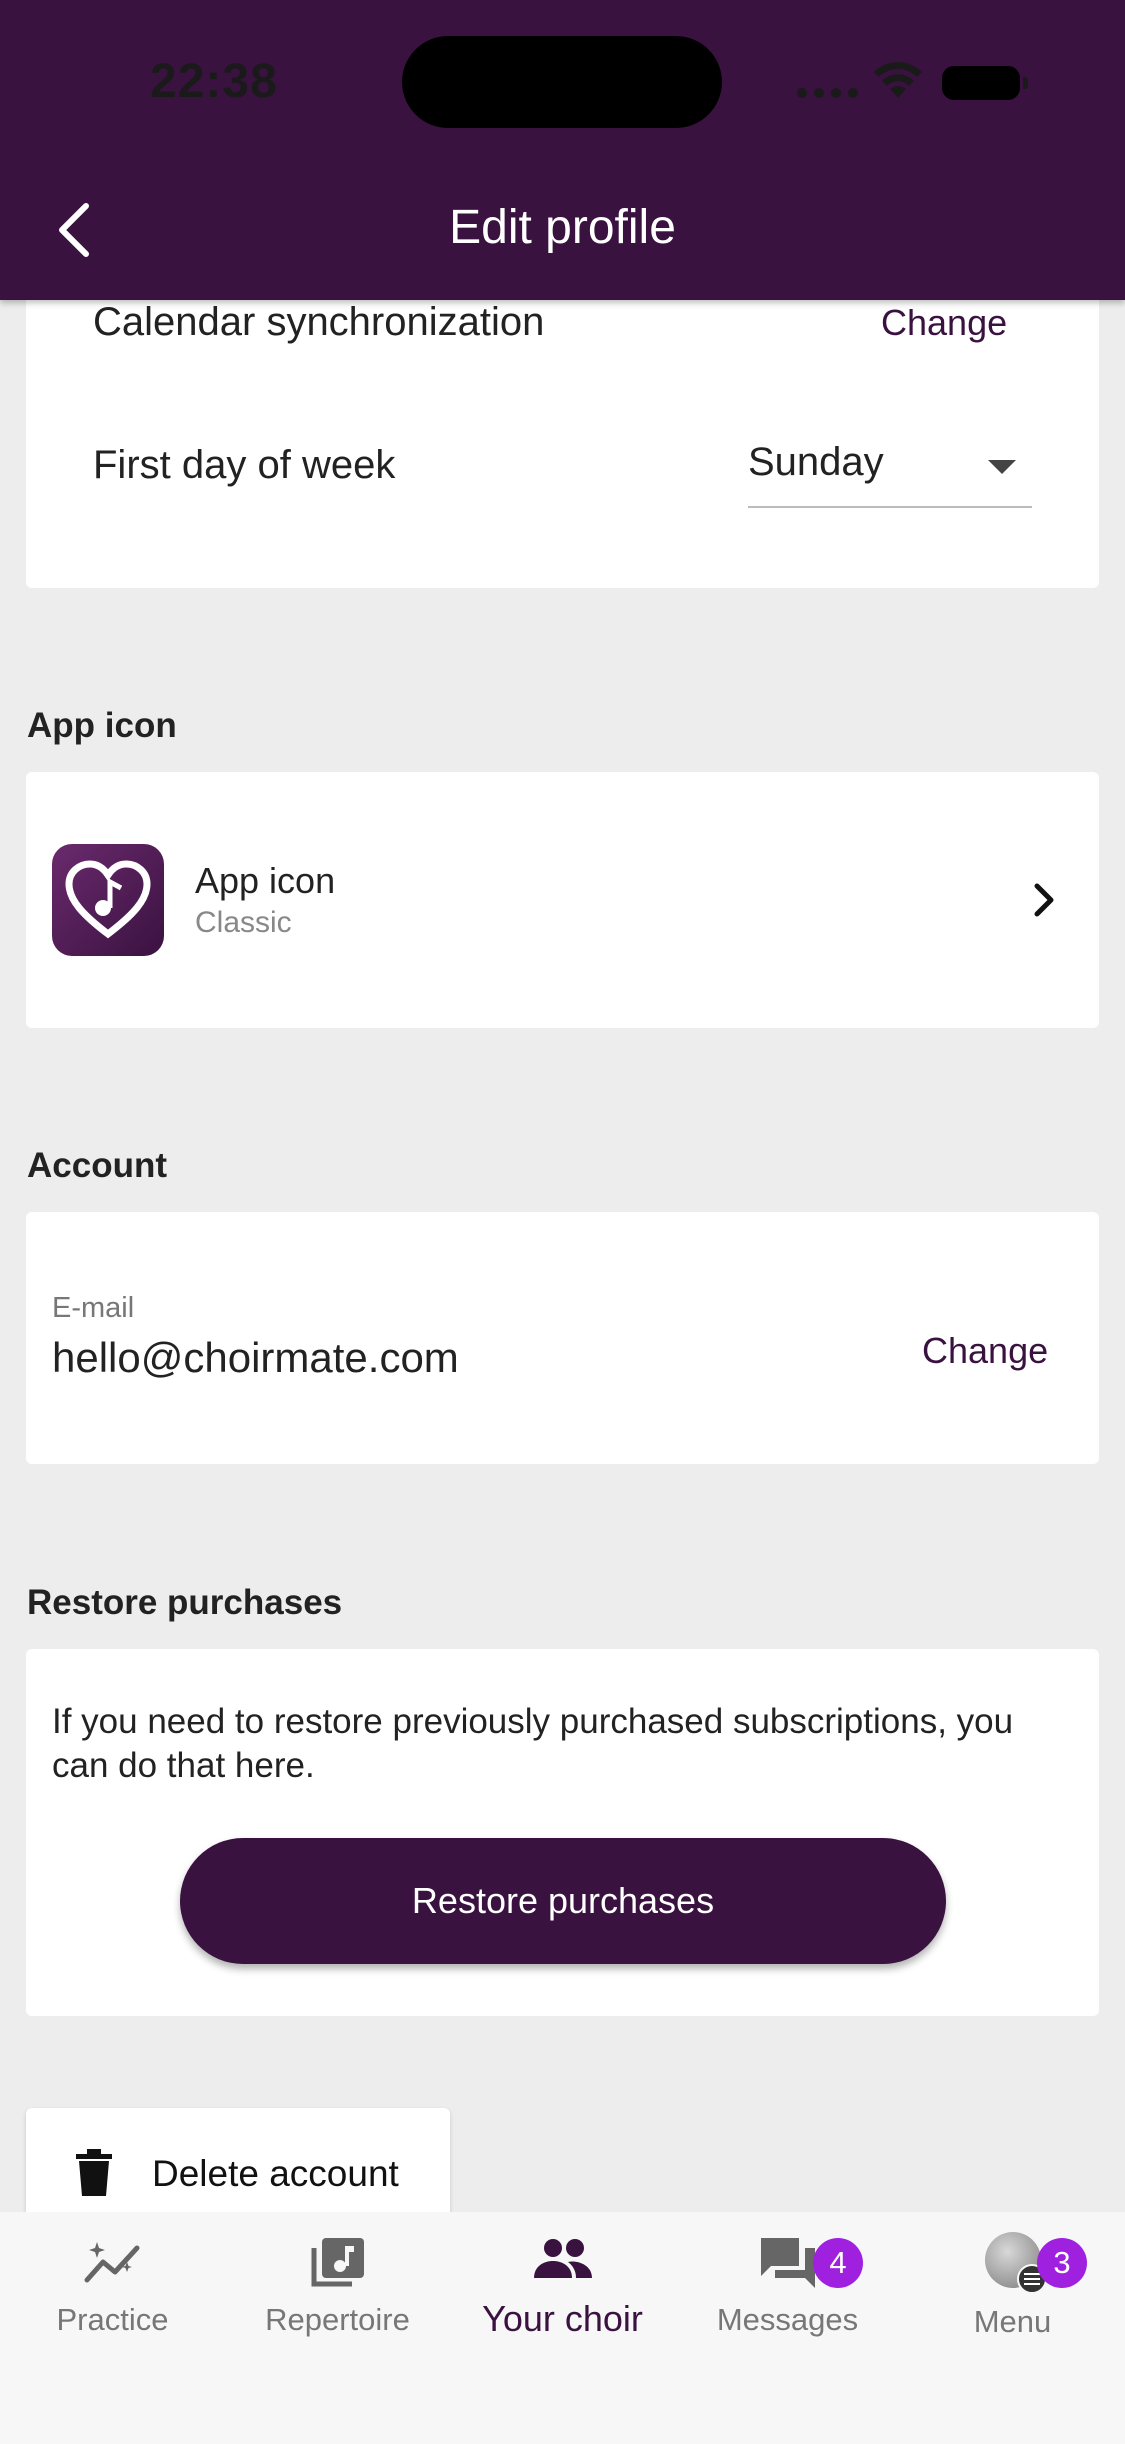 This screenshot has height=2444, width=1125. Describe the element at coordinates (562, 150) in the screenshot. I see `app-header: 22:38 Edit profile` at that location.